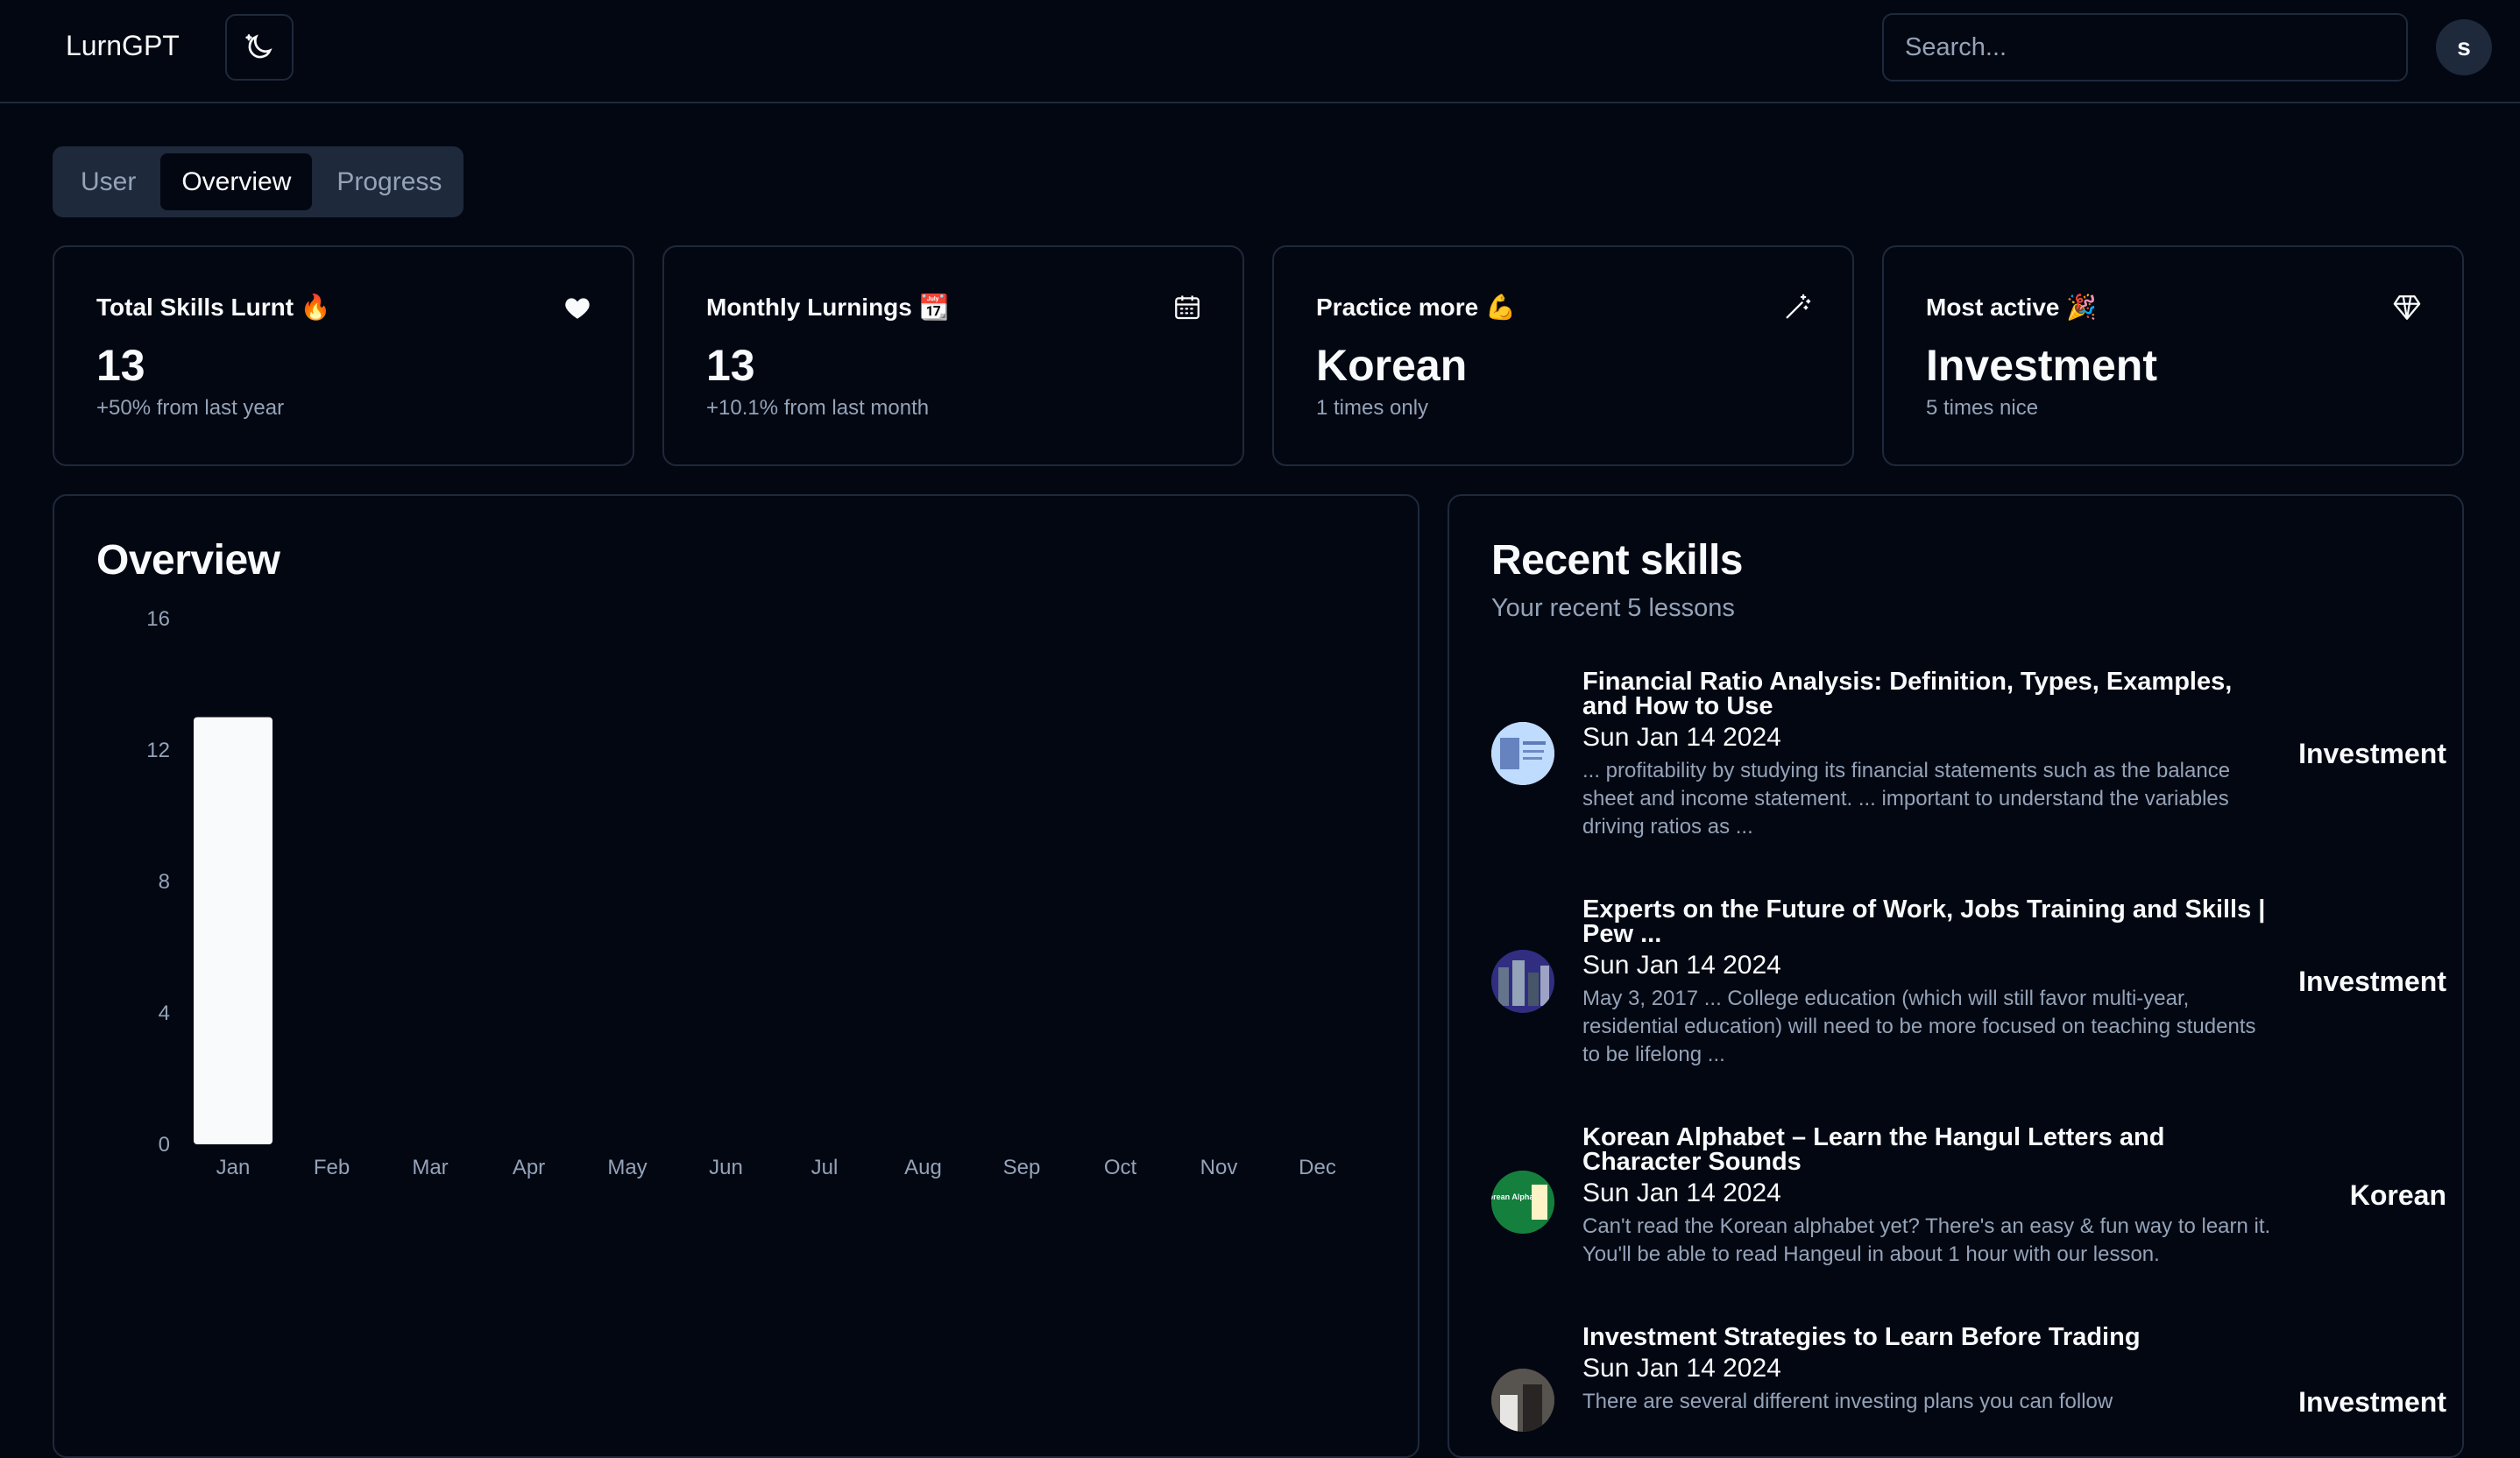 The image size is (2520, 1458). What do you see at coordinates (123, 46) in the screenshot?
I see `app-brand: LurnGPT` at bounding box center [123, 46].